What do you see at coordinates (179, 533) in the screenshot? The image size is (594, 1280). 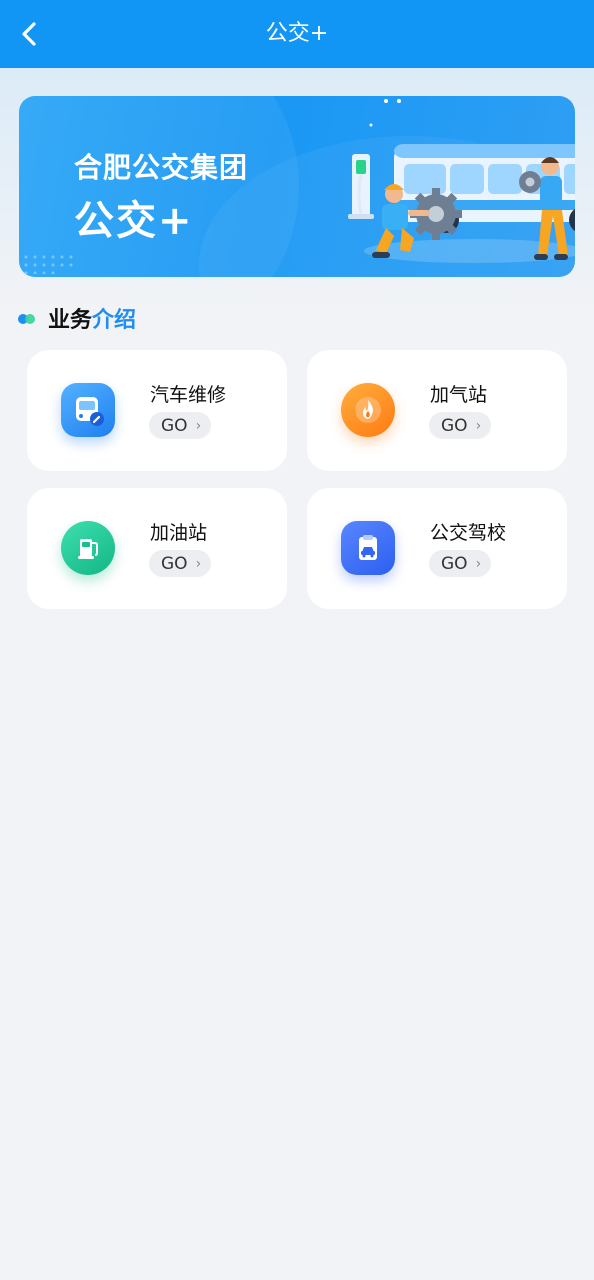 I see `service-label: 加油站` at bounding box center [179, 533].